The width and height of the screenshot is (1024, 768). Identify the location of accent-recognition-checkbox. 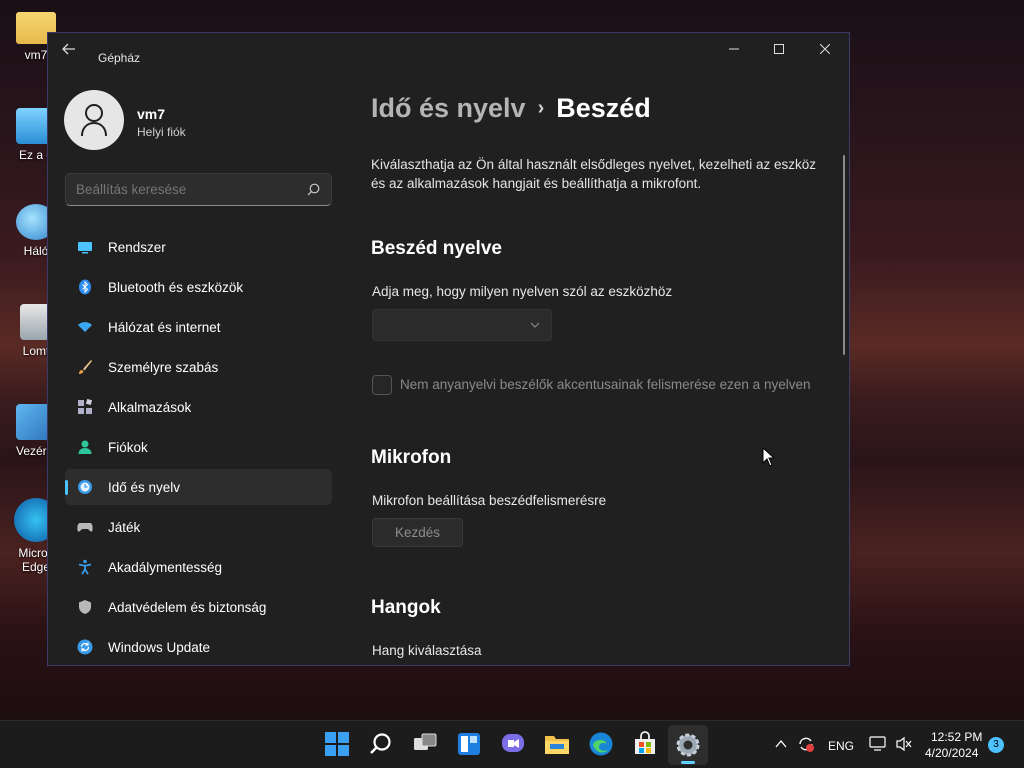
(382, 385).